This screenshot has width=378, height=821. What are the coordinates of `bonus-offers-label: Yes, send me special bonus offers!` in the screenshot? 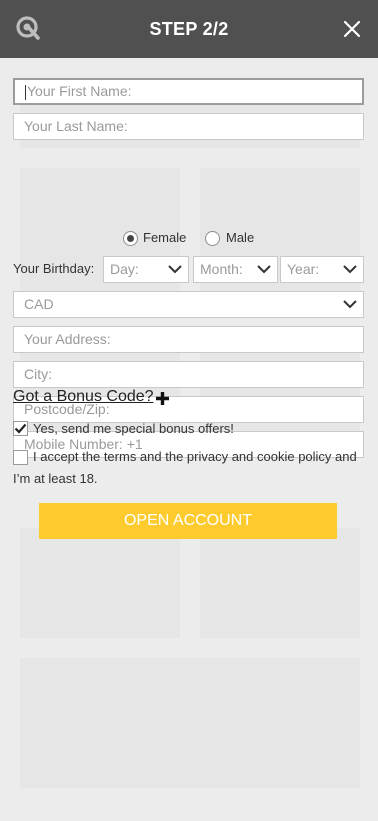 It's located at (133, 428).